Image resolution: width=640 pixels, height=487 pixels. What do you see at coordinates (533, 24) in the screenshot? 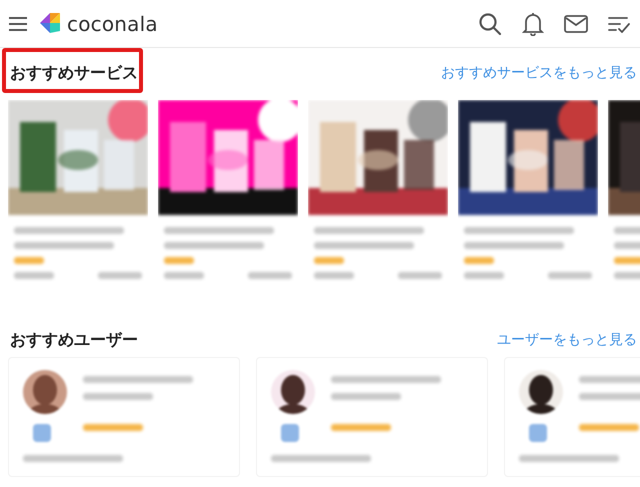
I see `bell-icon` at bounding box center [533, 24].